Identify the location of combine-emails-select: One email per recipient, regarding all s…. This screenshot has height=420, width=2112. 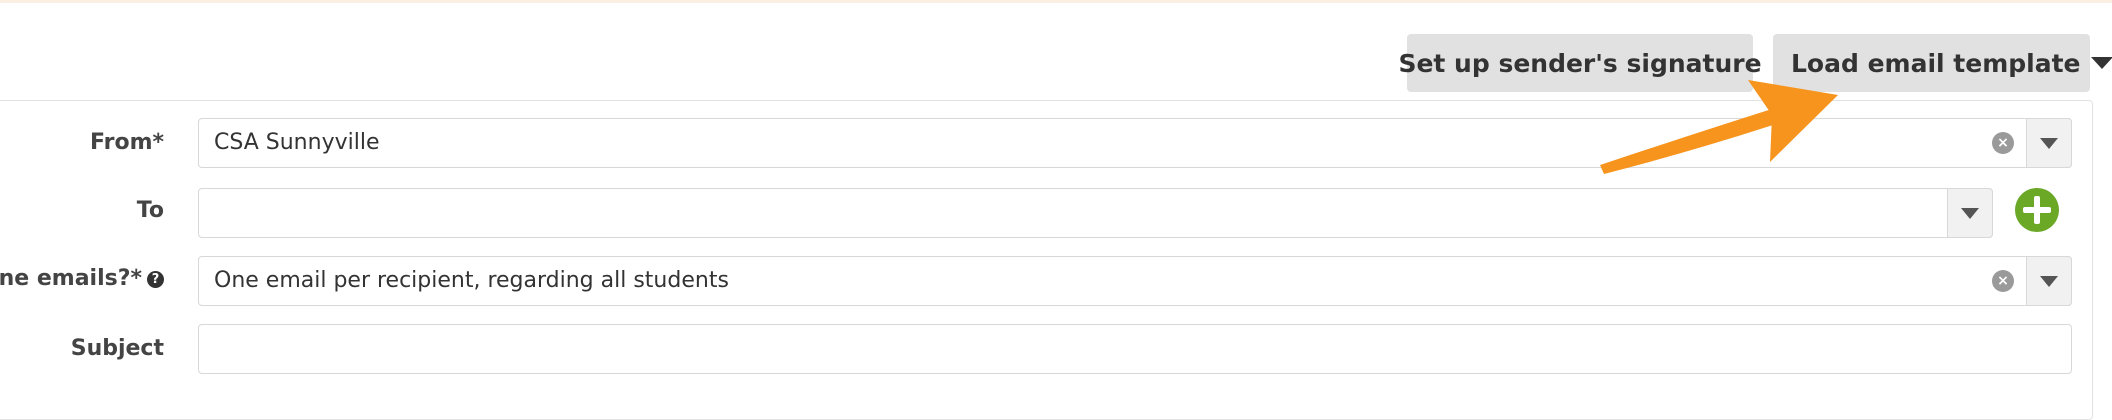
(1135, 281).